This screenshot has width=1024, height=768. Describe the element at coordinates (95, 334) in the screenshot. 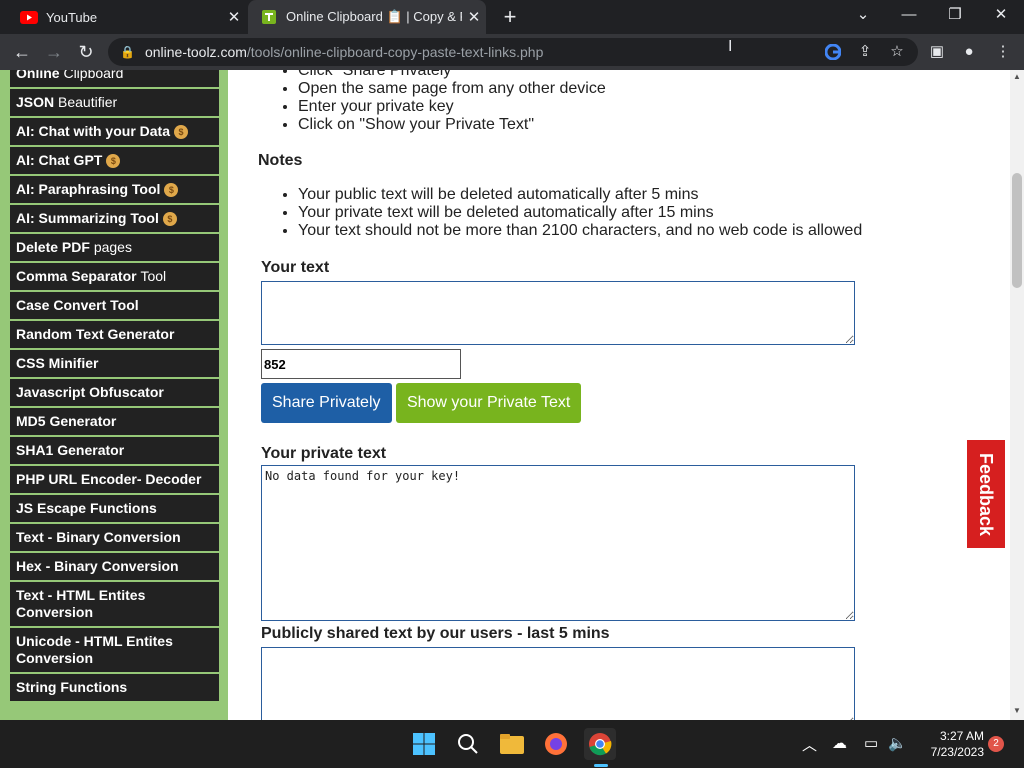

I see `sidebar-item-label: Random Text Generator` at that location.